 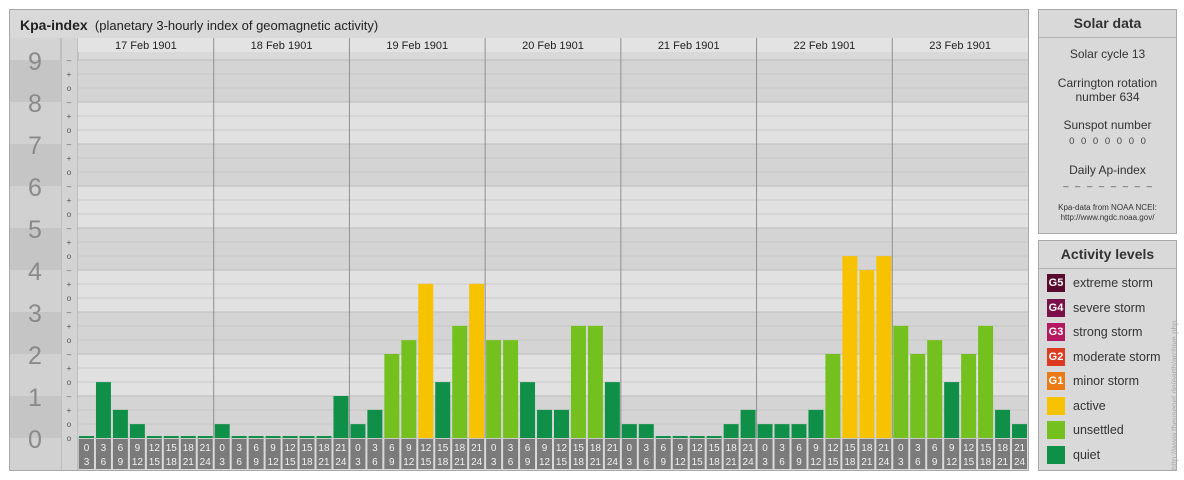 I want to click on sunspot-label: Sunspot number, so click(x=1107, y=125).